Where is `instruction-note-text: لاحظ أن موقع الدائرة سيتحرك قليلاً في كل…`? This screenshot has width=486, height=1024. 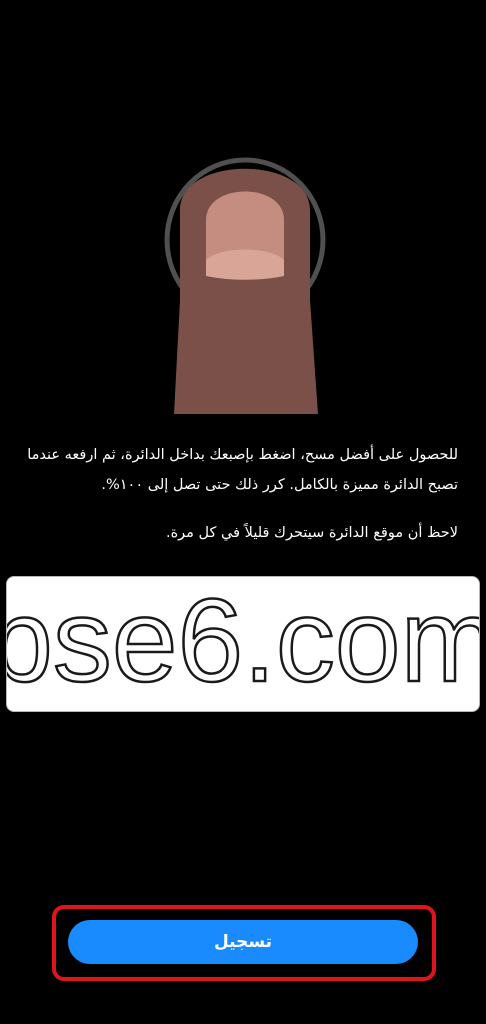
instruction-note-text: لاحظ أن موقع الدائرة سيتحرك قليلاً في كل… is located at coordinates (311, 533).